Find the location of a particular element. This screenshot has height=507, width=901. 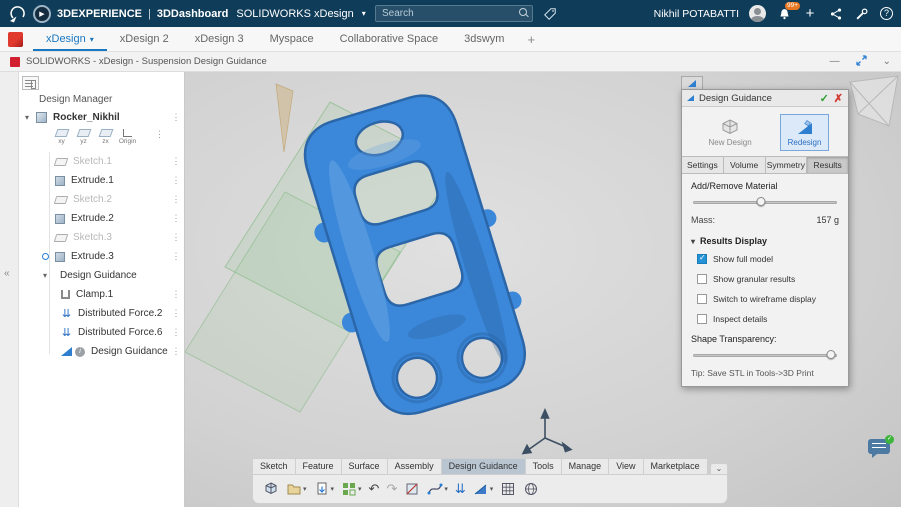

share-button is located at coordinates (836, 14).